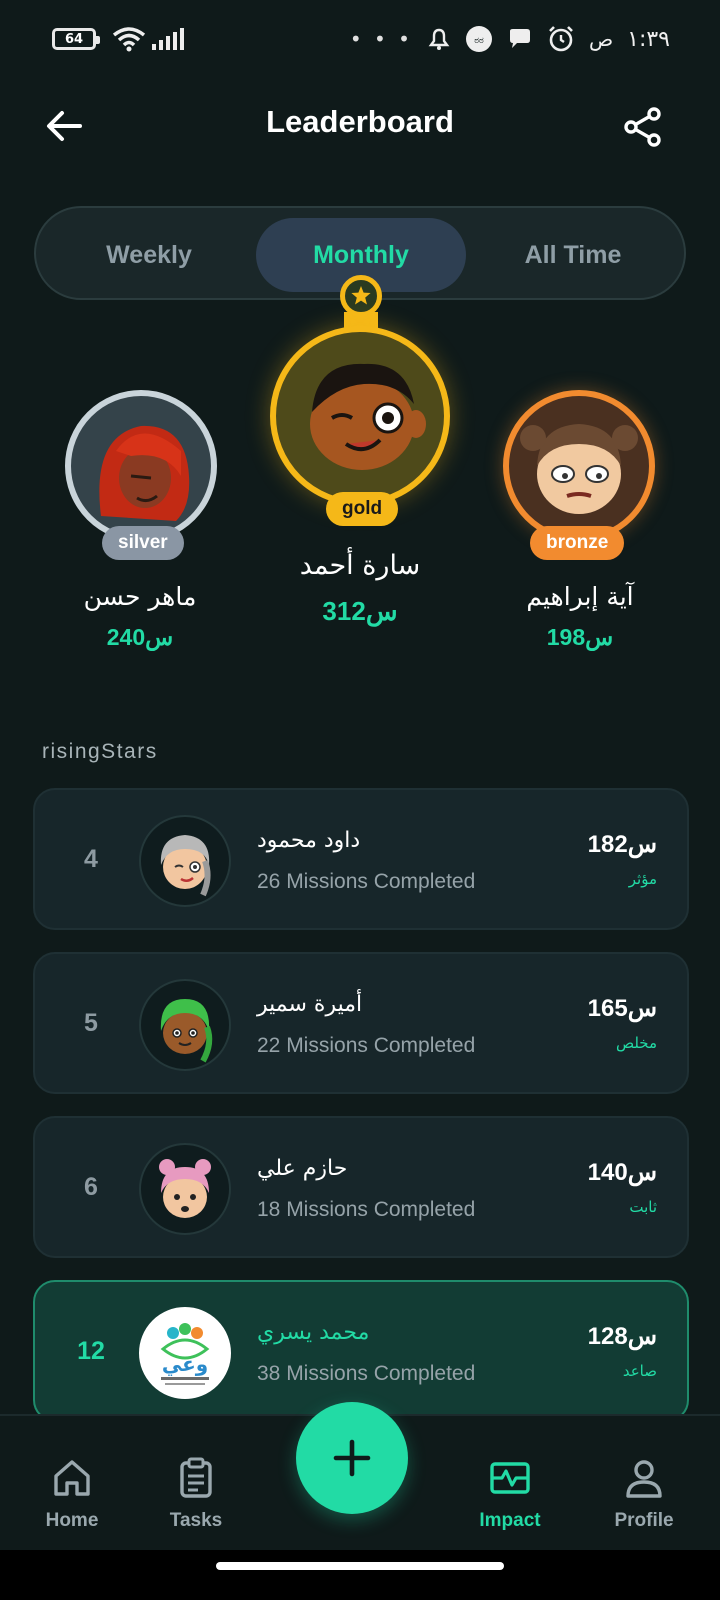  Describe the element at coordinates (313, 1332) in the screenshot. I see `user-name: محمد يسري` at that location.